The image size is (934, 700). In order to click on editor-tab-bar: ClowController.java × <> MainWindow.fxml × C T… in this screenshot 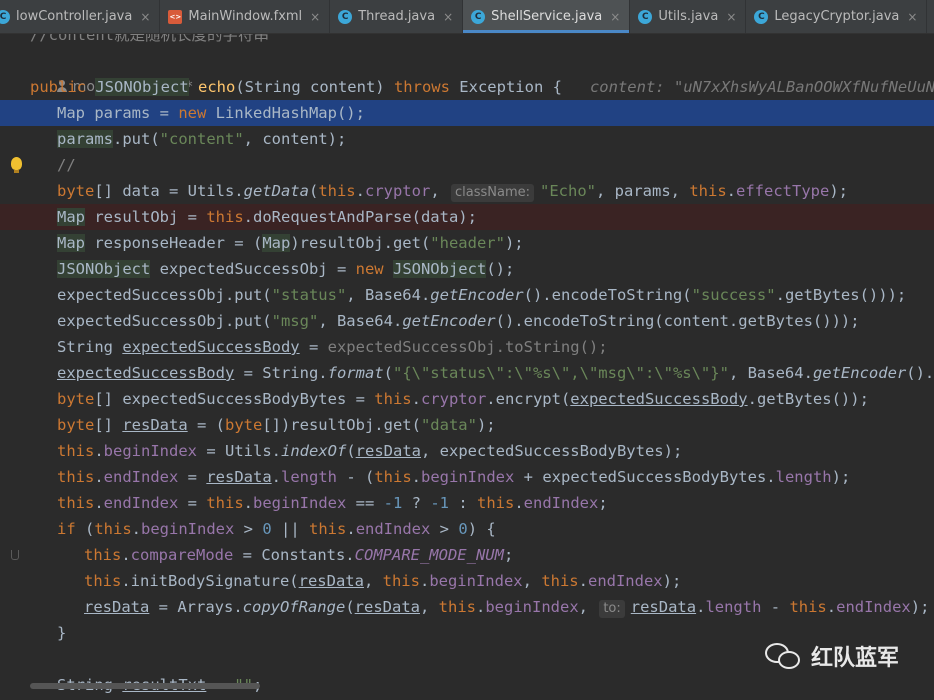, I will do `click(467, 17)`.